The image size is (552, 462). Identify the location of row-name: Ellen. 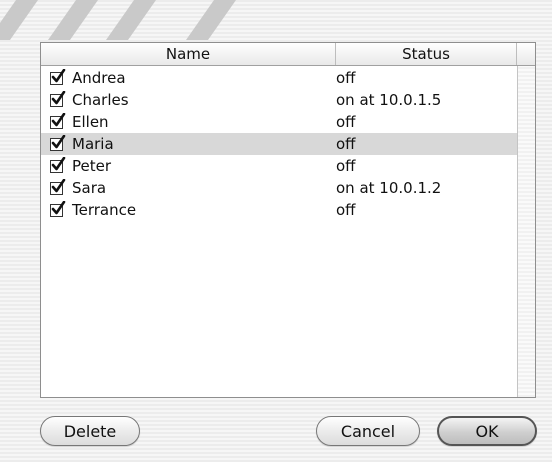
(90, 122).